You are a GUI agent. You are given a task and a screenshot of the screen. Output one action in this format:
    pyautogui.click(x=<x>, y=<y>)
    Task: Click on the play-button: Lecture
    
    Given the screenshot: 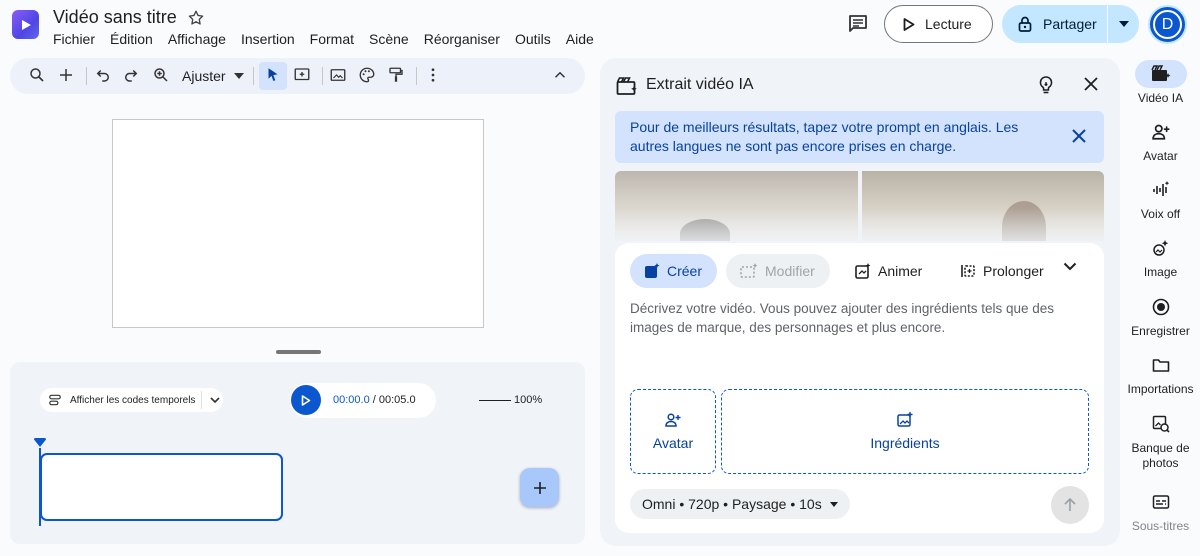 What is the action you would take?
    pyautogui.click(x=938, y=24)
    